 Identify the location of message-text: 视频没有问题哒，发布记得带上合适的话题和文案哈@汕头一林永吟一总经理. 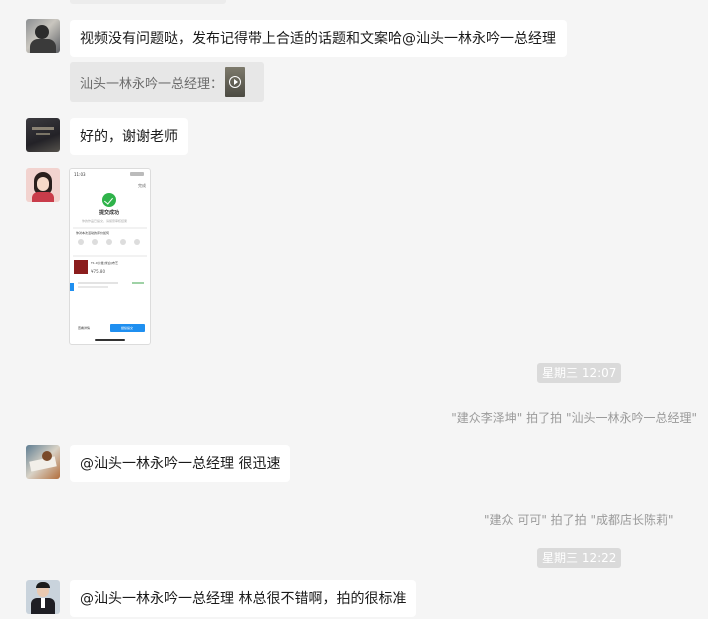
(318, 38).